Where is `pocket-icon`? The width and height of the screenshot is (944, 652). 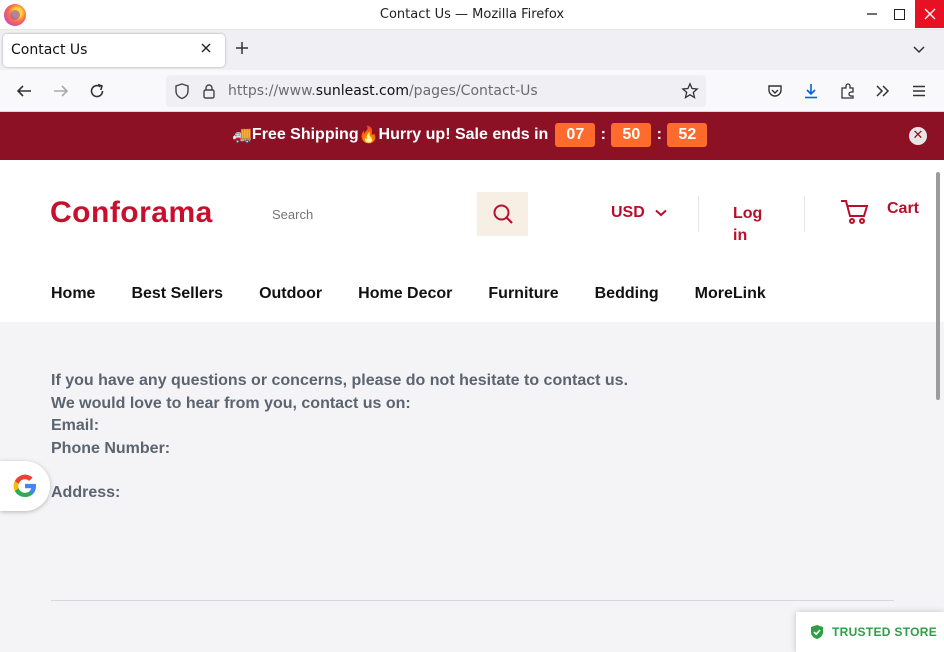
pocket-icon is located at coordinates (775, 91).